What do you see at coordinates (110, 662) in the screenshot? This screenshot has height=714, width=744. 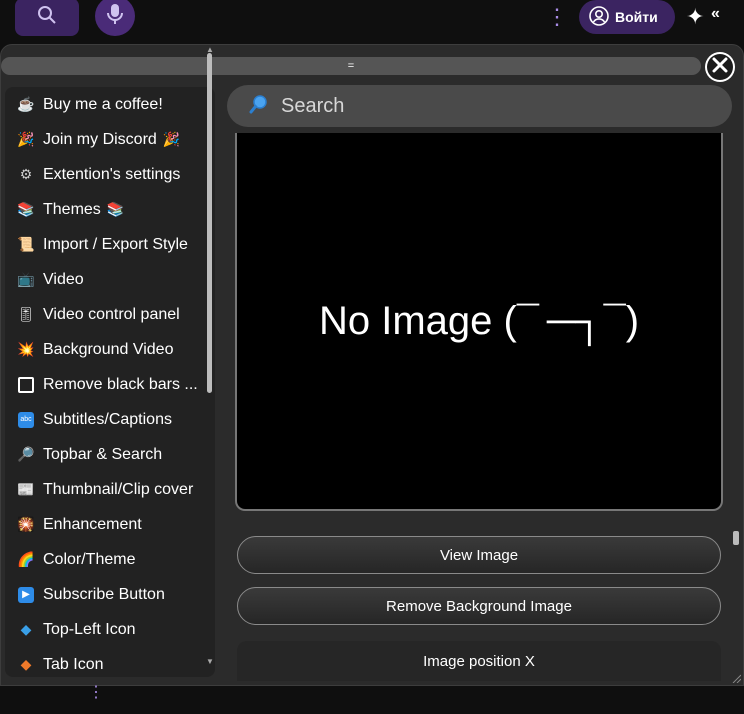 I see `sidebar-item-tab-icon: ◆ Tab Icon` at bounding box center [110, 662].